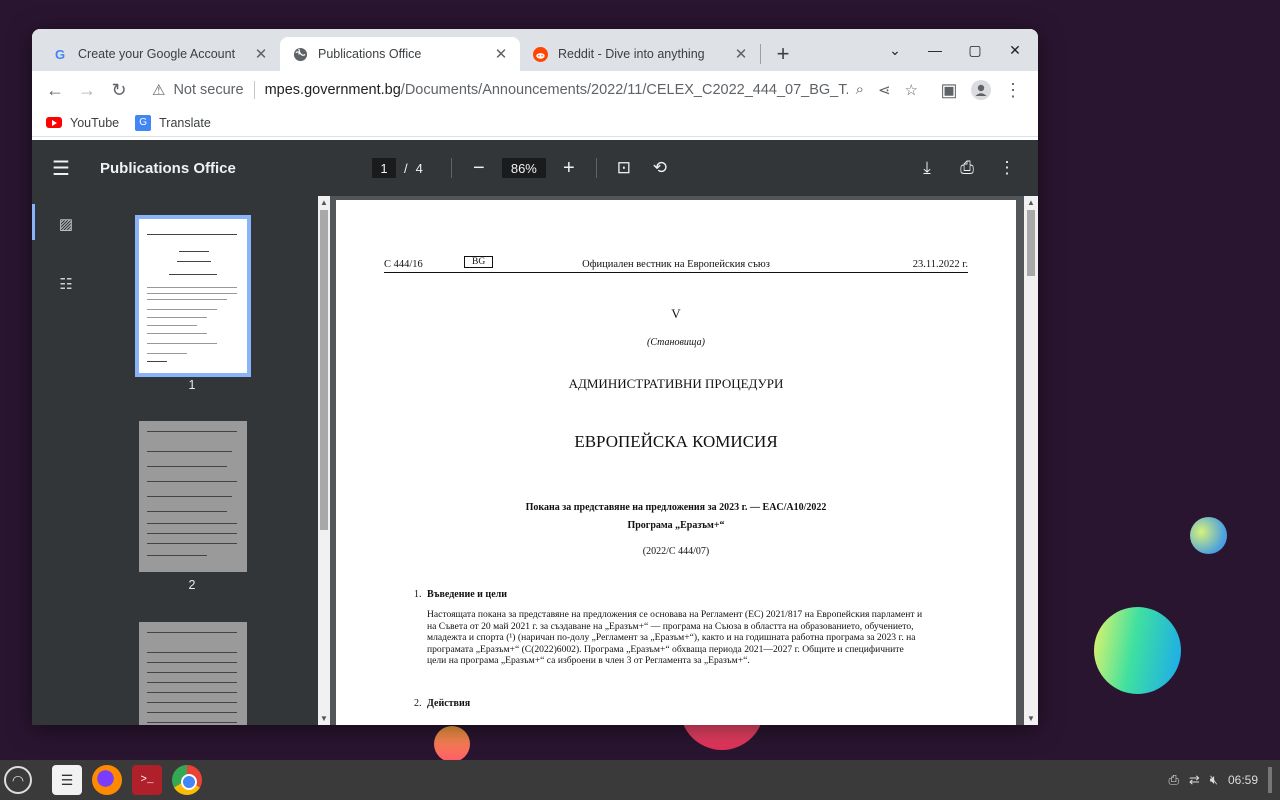  Describe the element at coordinates (33, 222) in the screenshot. I see `active-indicator` at that location.